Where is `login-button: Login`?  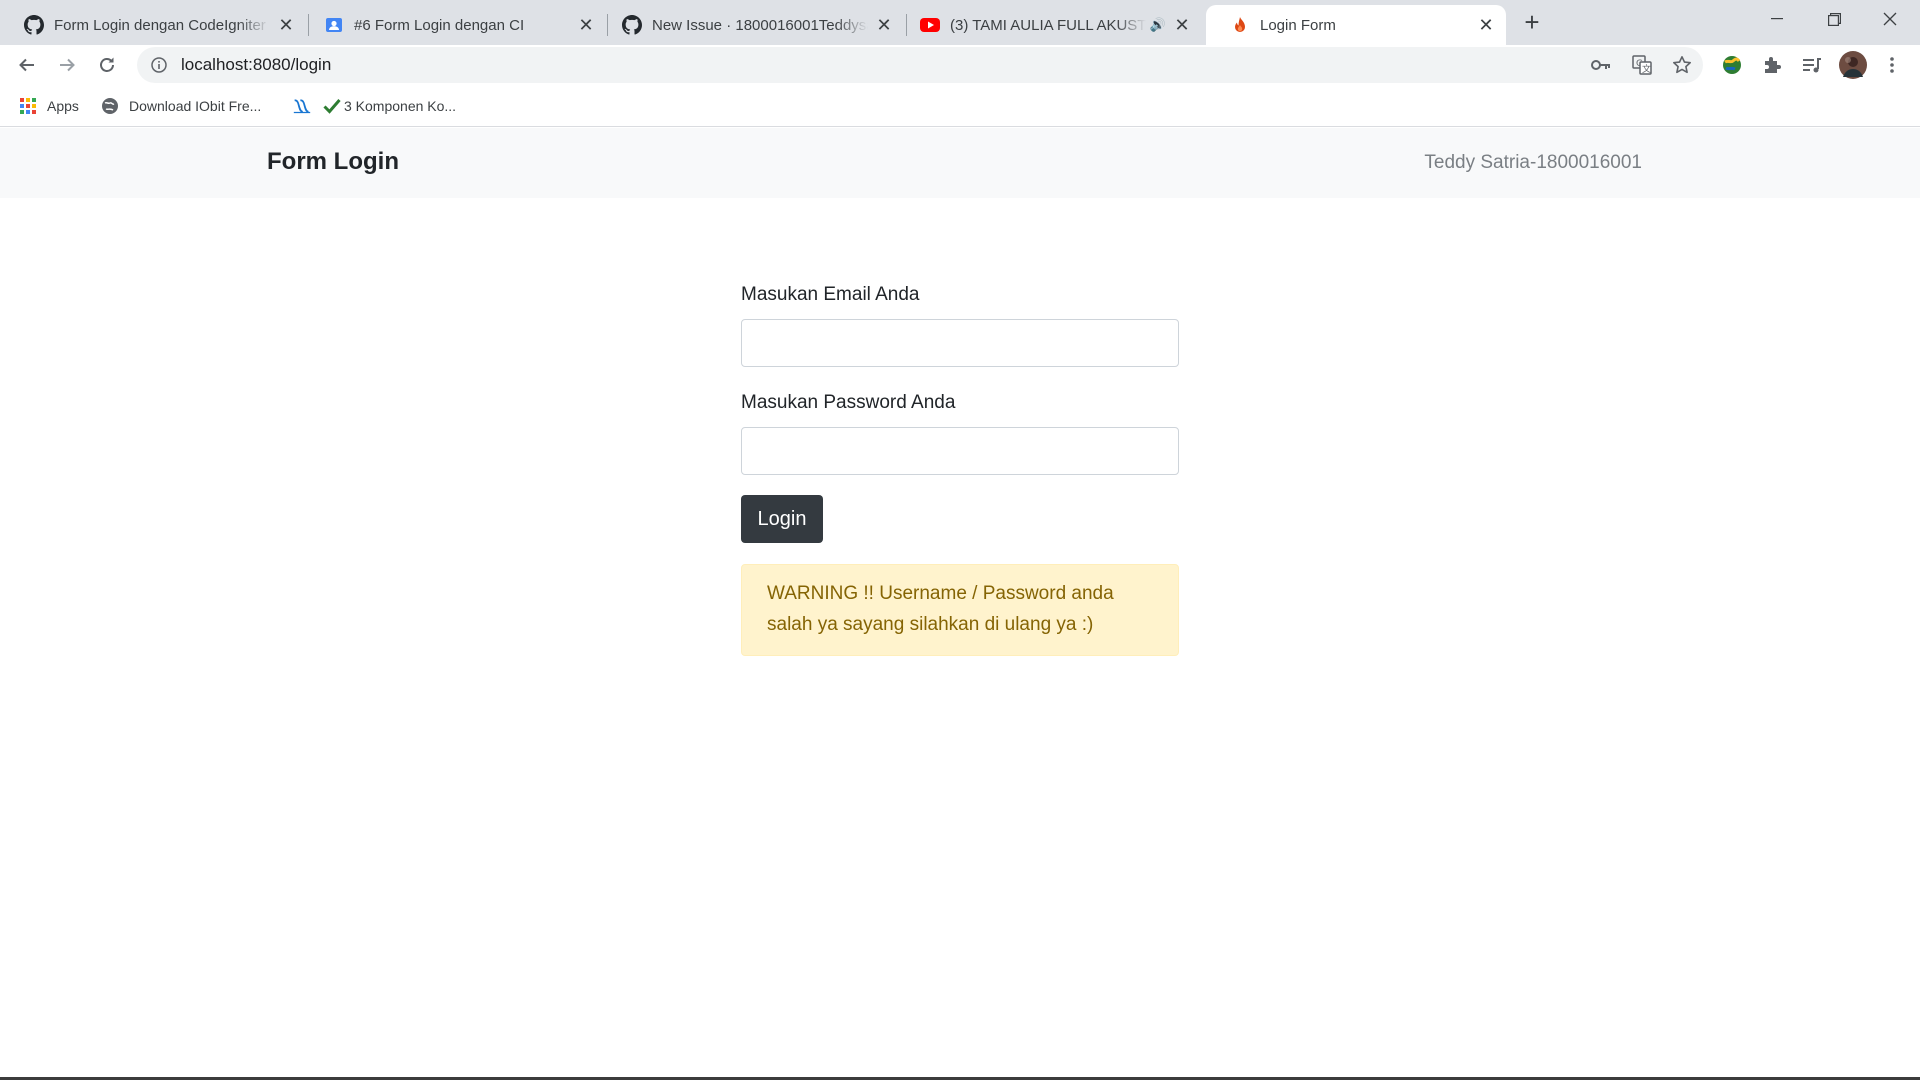 login-button: Login is located at coordinates (782, 519).